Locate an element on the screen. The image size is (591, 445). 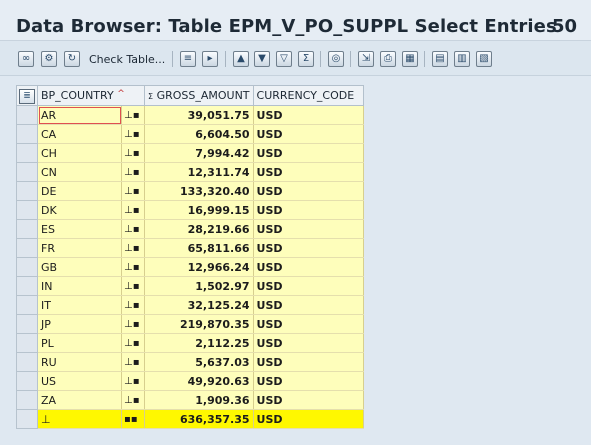
table-row: FR ⊥▪ 65,811.66 USD is located at coordinates (190, 248).